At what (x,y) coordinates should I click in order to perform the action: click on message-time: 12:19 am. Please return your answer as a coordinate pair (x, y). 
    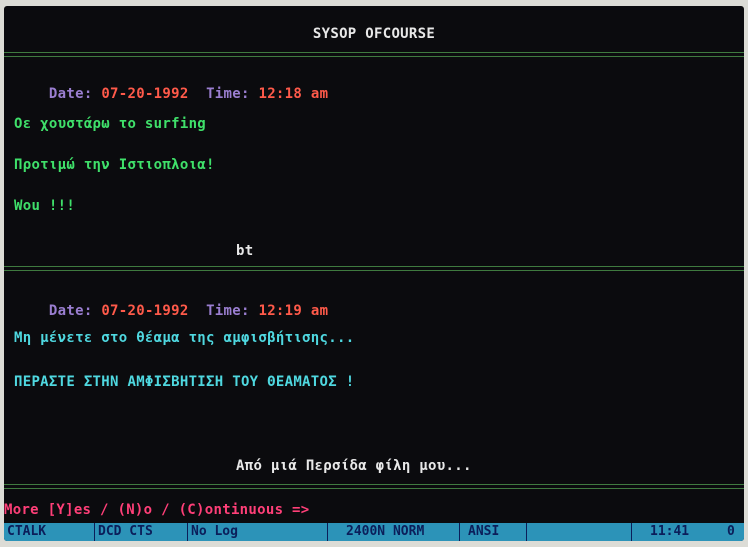
    Looking at the image, I should click on (293, 311).